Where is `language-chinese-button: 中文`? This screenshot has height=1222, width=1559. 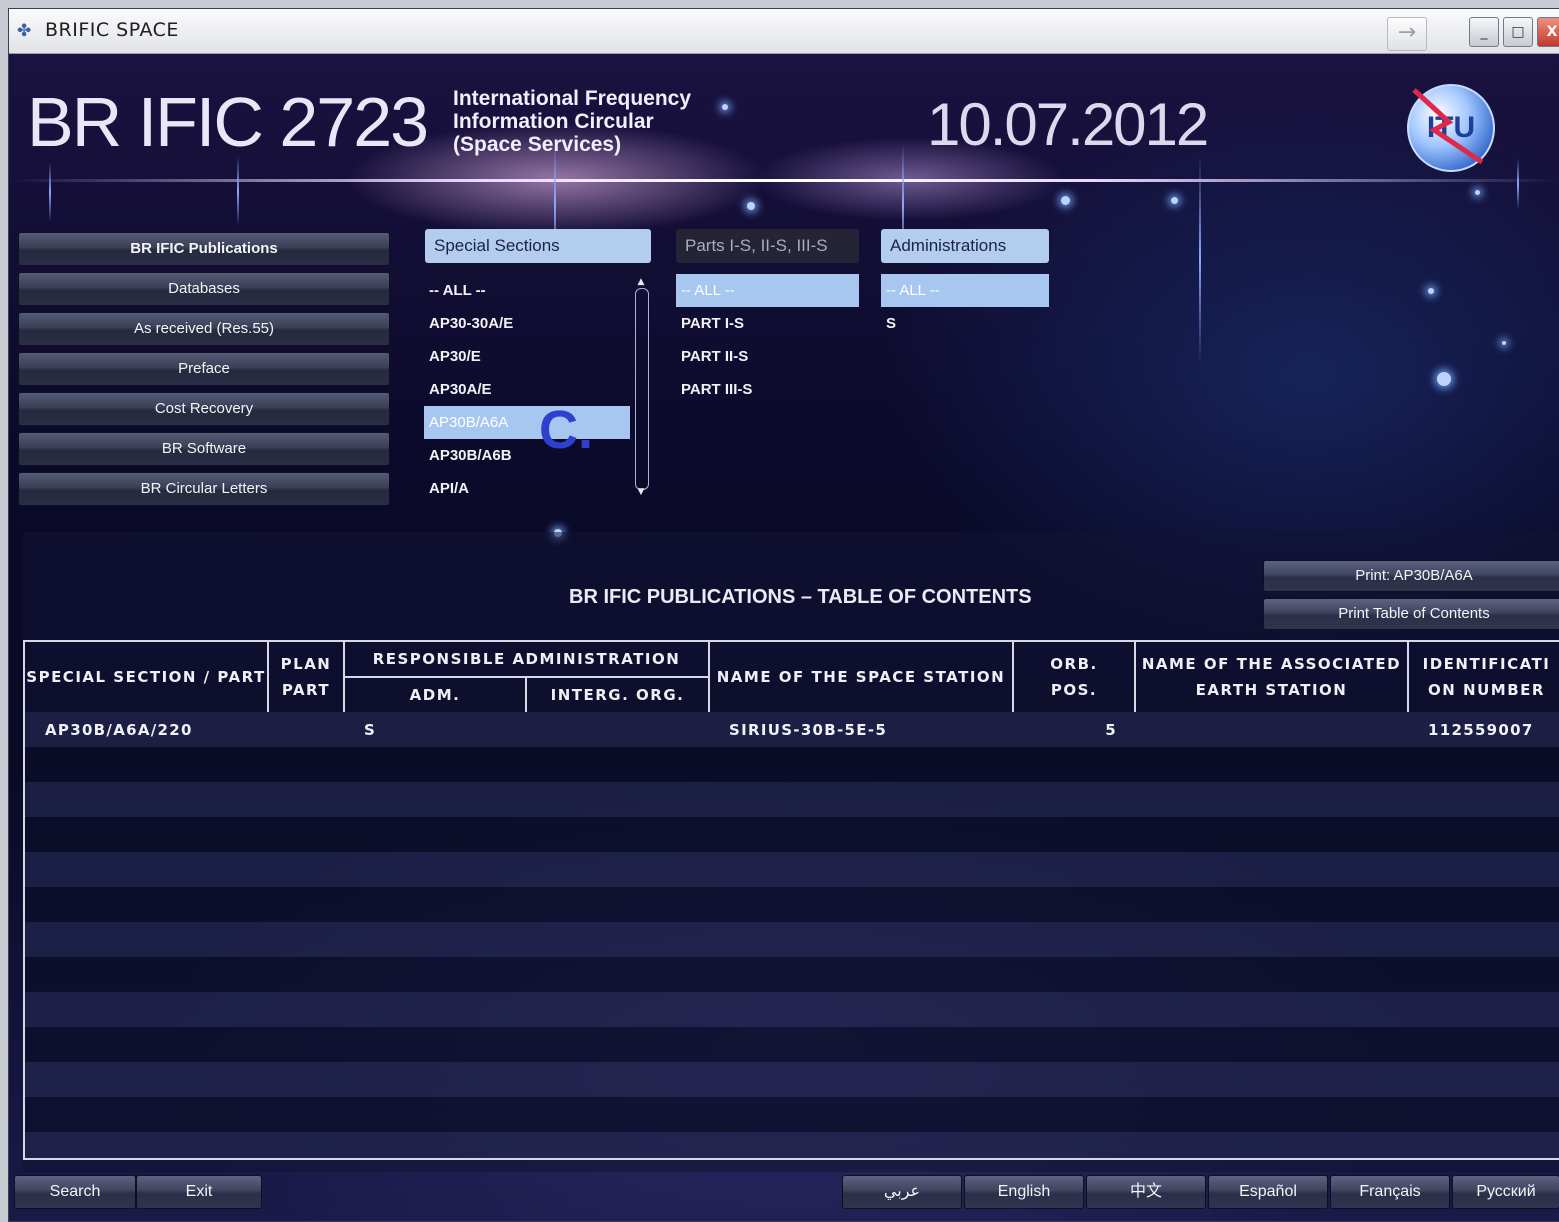 language-chinese-button: 中文 is located at coordinates (1146, 1192).